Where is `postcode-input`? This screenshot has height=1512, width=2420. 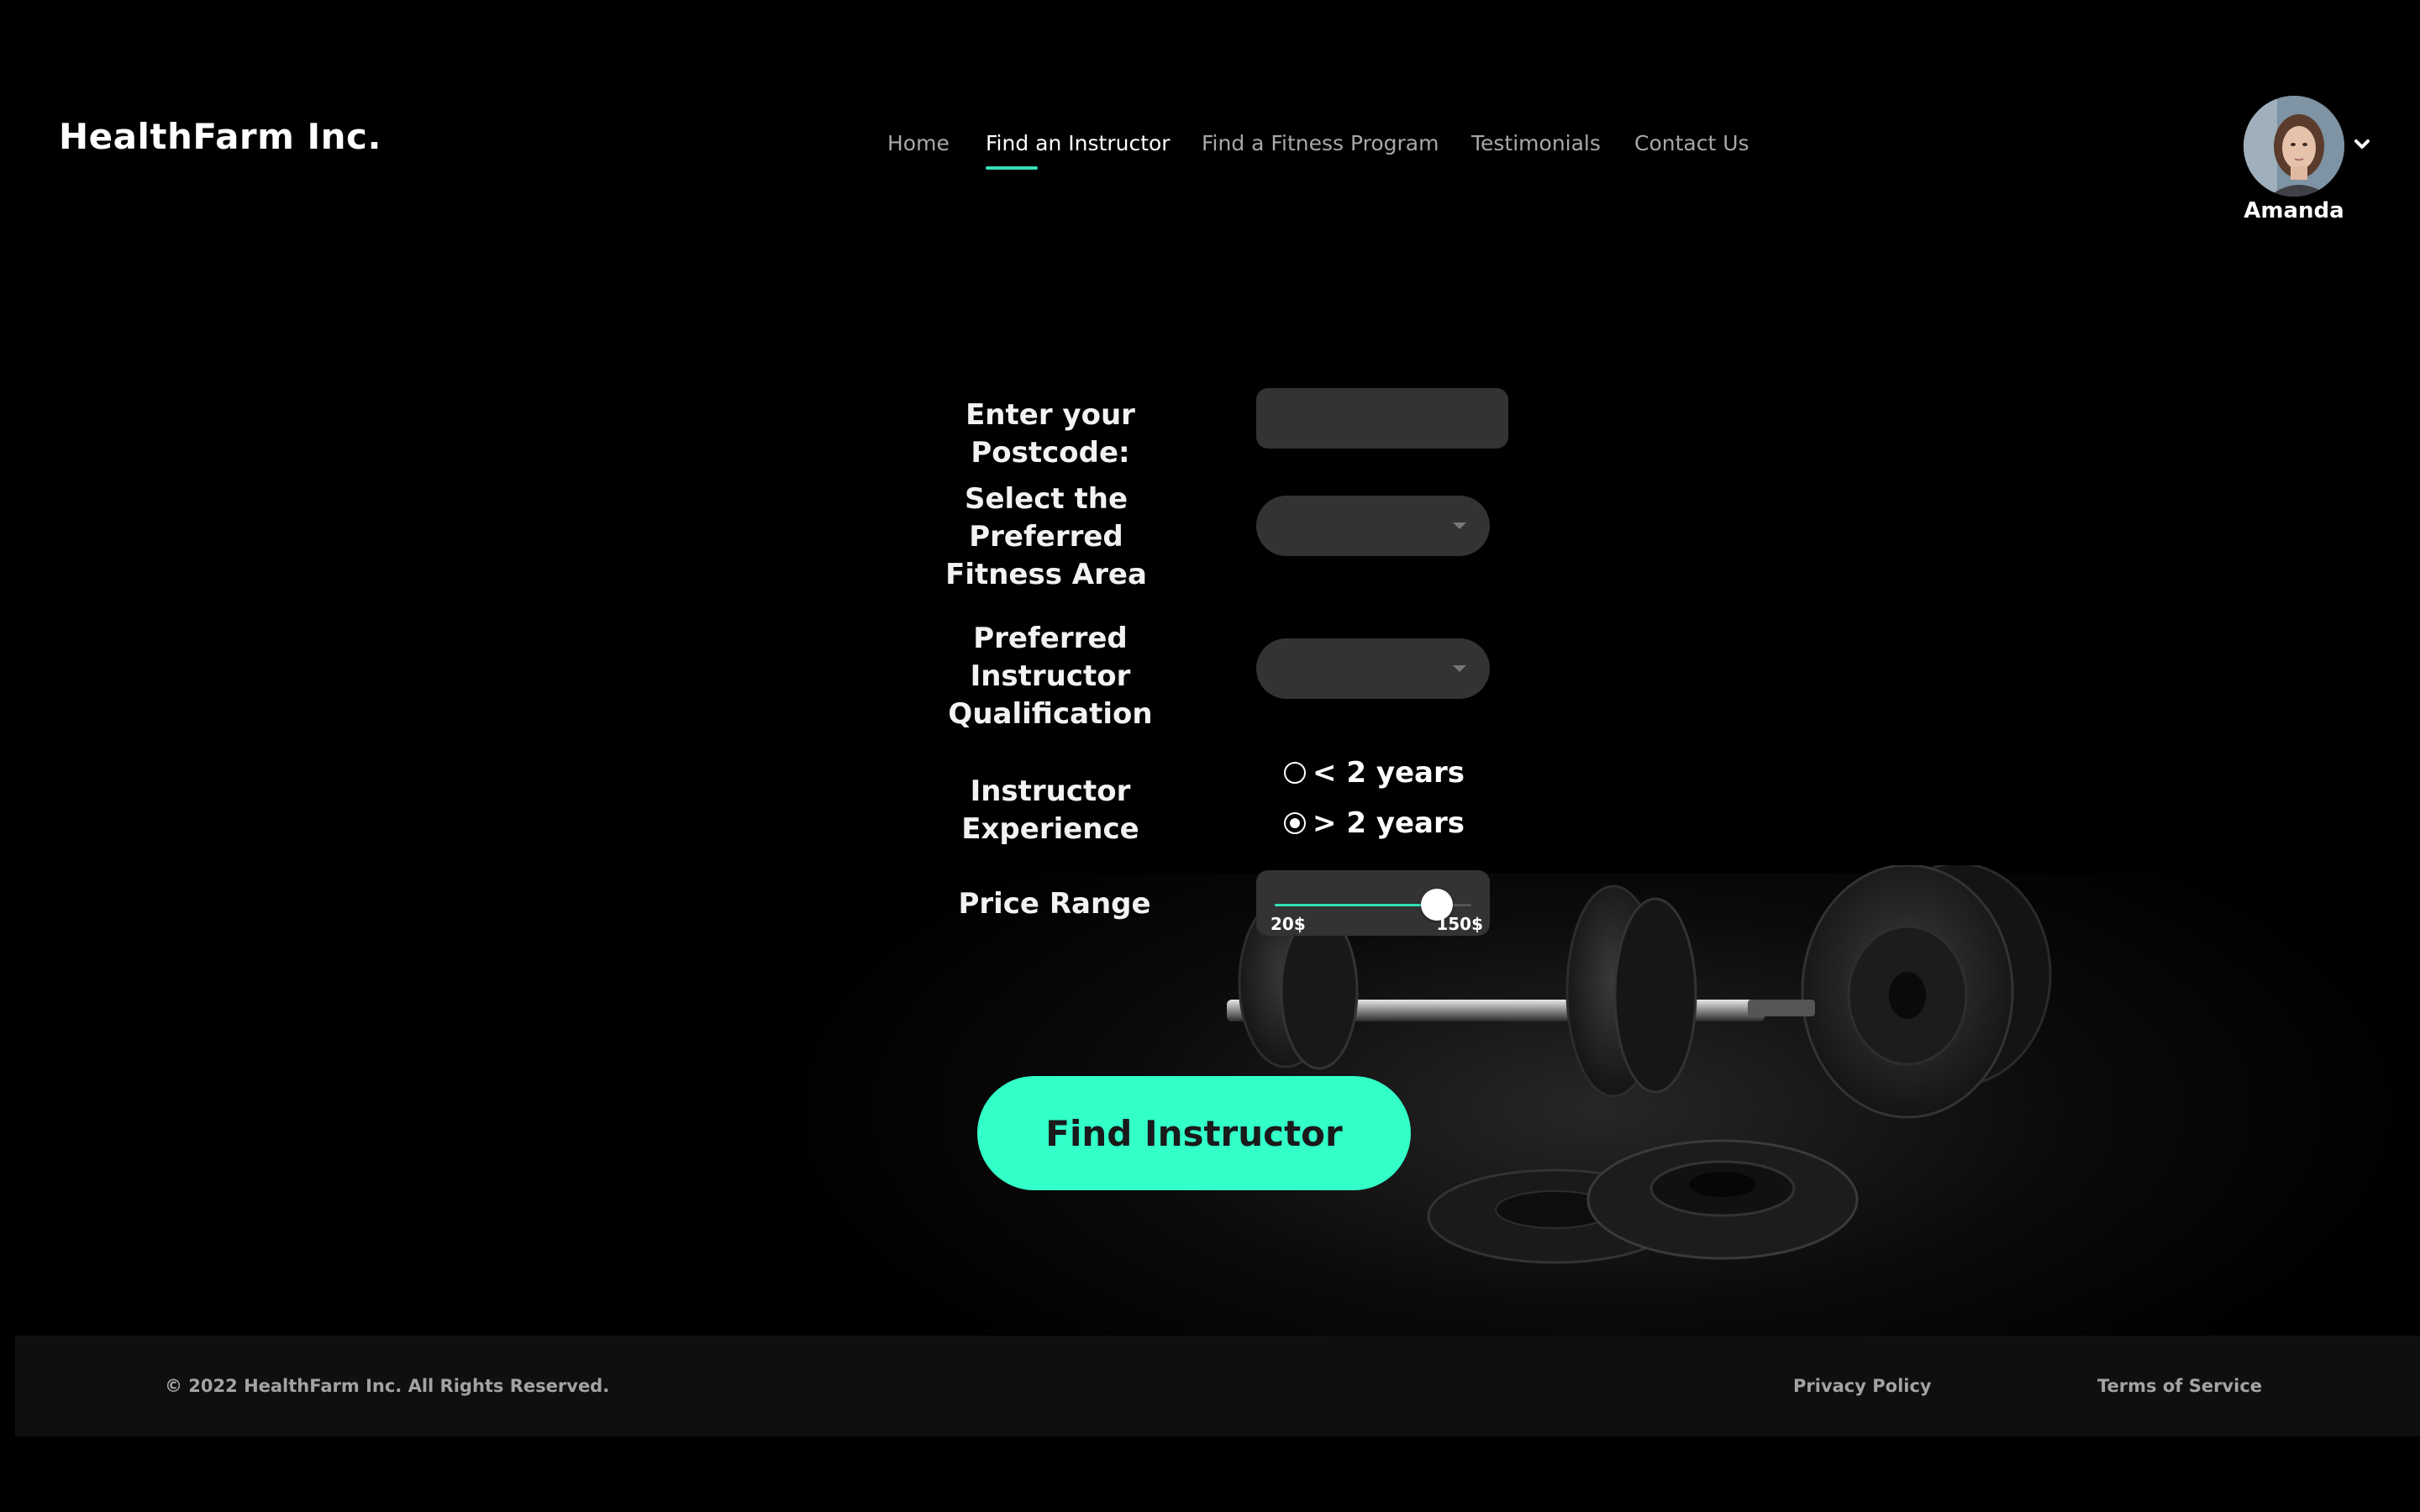 postcode-input is located at coordinates (1382, 418).